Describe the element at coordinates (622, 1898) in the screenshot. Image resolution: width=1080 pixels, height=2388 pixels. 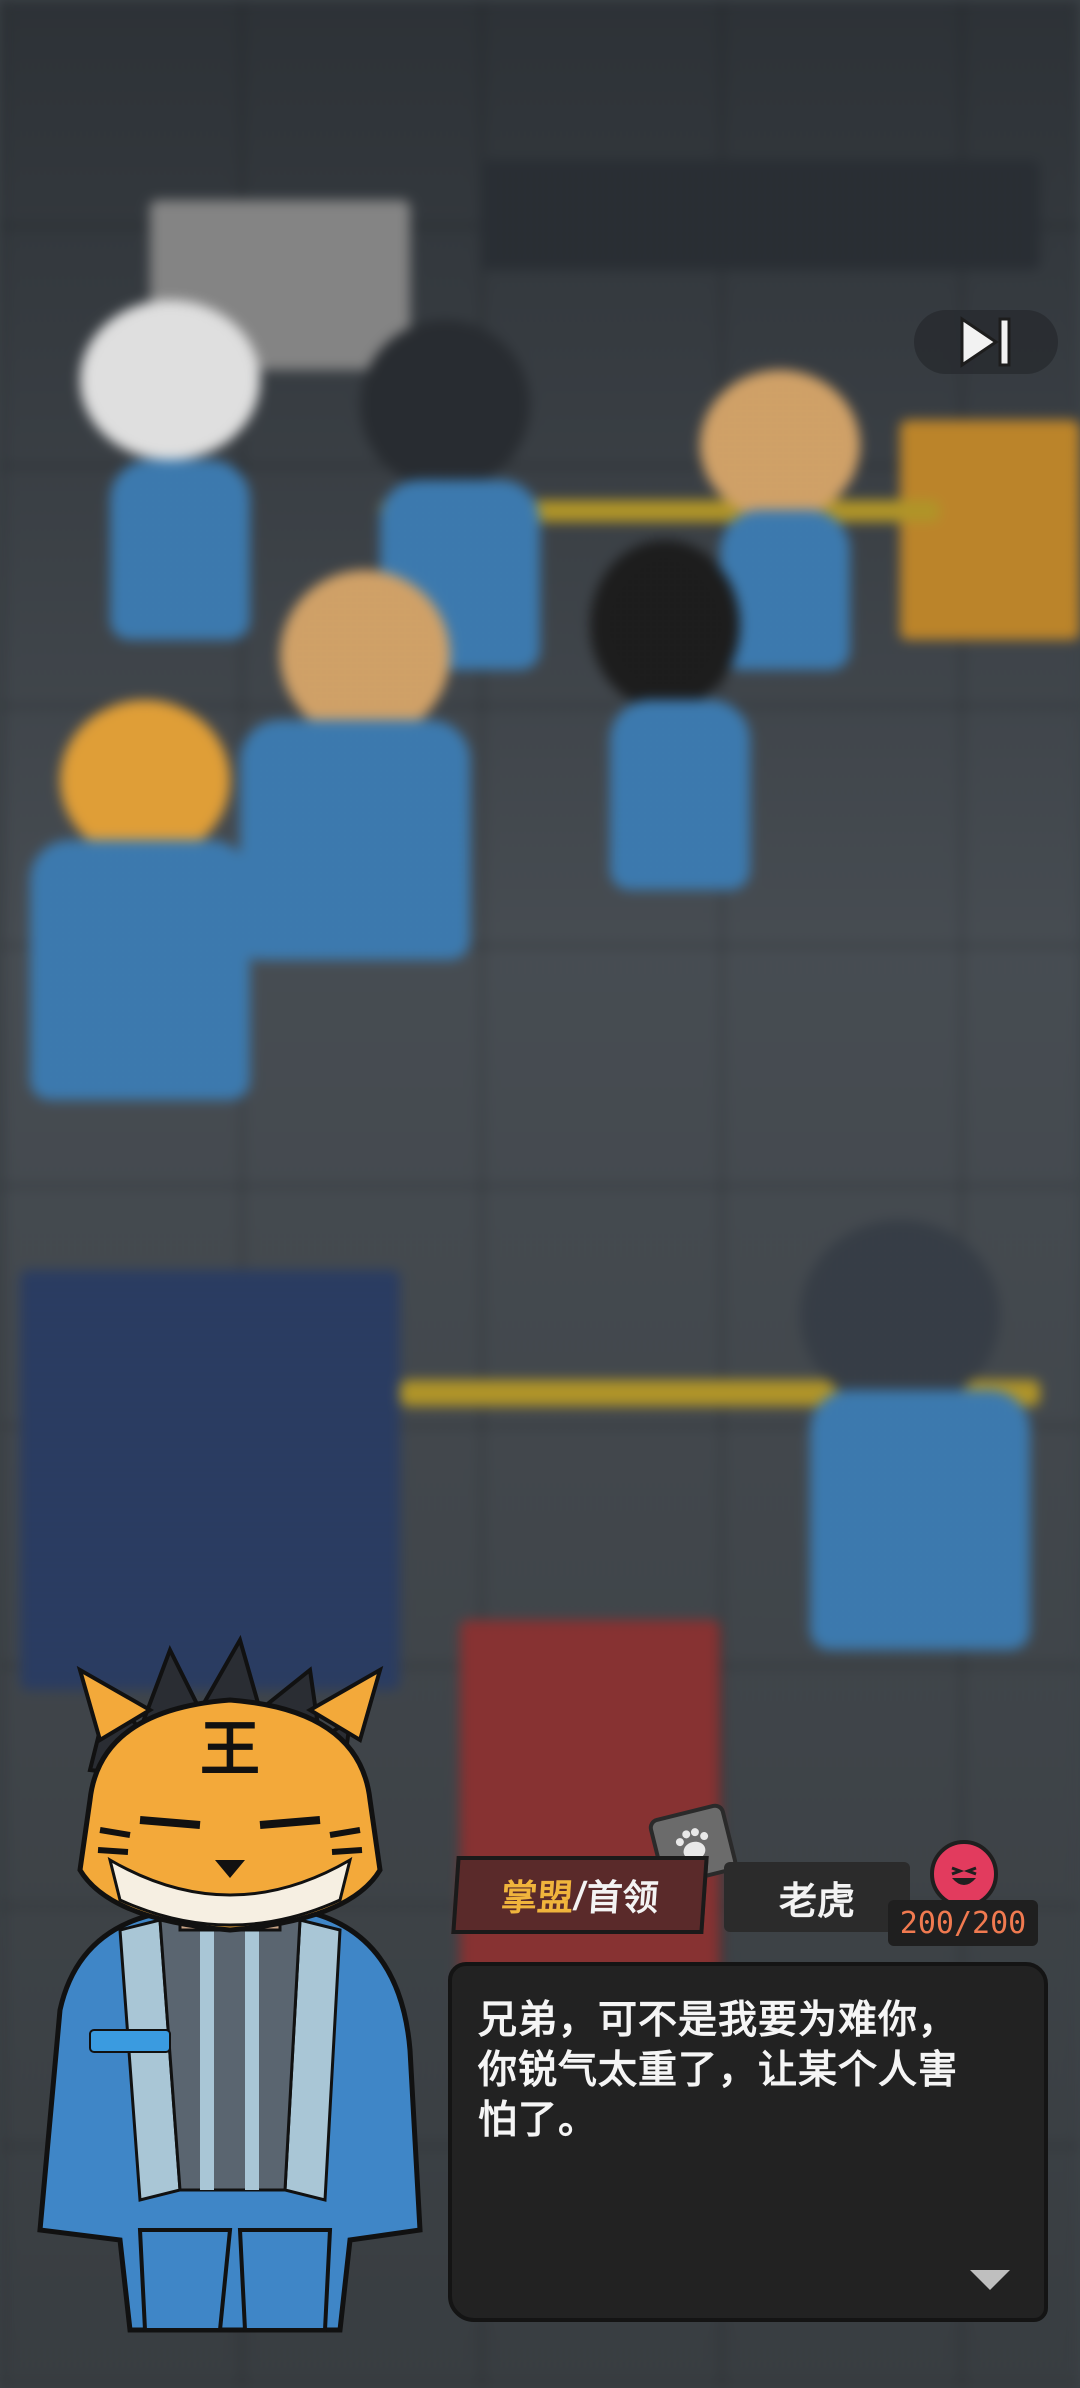
I see `speaker-title-suffix: 首领` at that location.